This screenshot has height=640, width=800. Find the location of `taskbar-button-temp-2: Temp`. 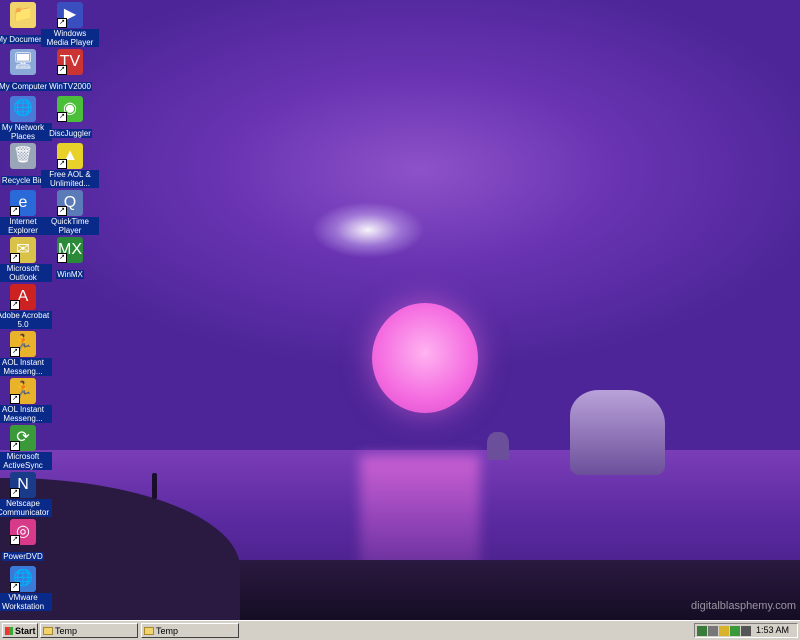

taskbar-button-temp-2: Temp is located at coordinates (190, 630).